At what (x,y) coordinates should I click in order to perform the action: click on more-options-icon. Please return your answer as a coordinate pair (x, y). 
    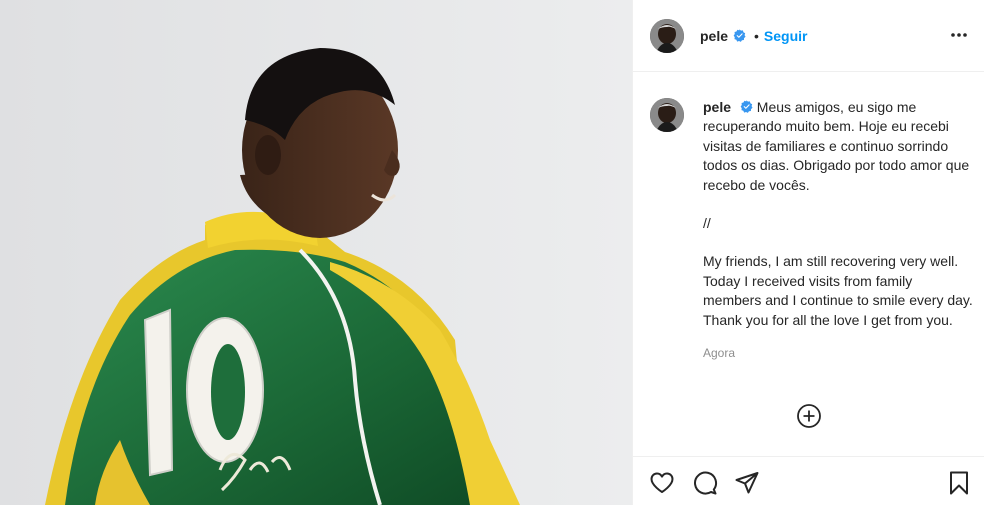
    Looking at the image, I should click on (959, 35).